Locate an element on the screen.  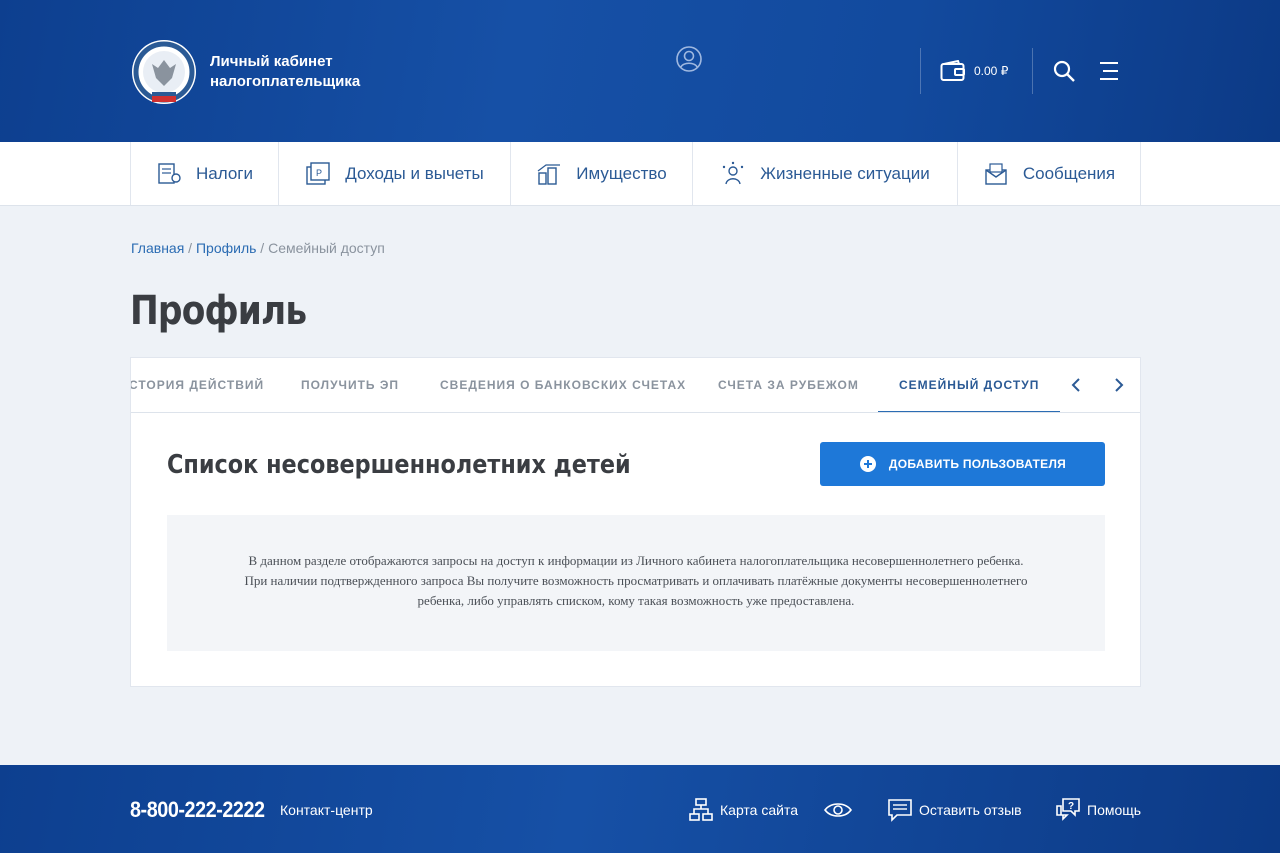
feedback-link: Оставить отзыв is located at coordinates (954, 810).